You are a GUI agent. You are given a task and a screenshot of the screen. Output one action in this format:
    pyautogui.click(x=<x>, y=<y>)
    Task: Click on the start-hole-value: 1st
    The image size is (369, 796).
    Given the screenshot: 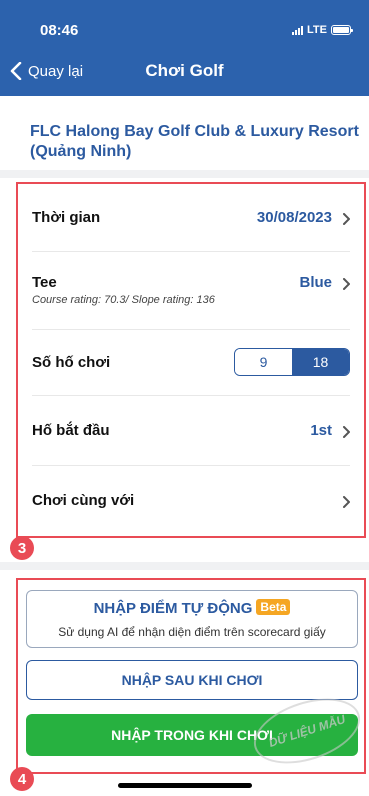 What is the action you would take?
    pyautogui.click(x=321, y=430)
    